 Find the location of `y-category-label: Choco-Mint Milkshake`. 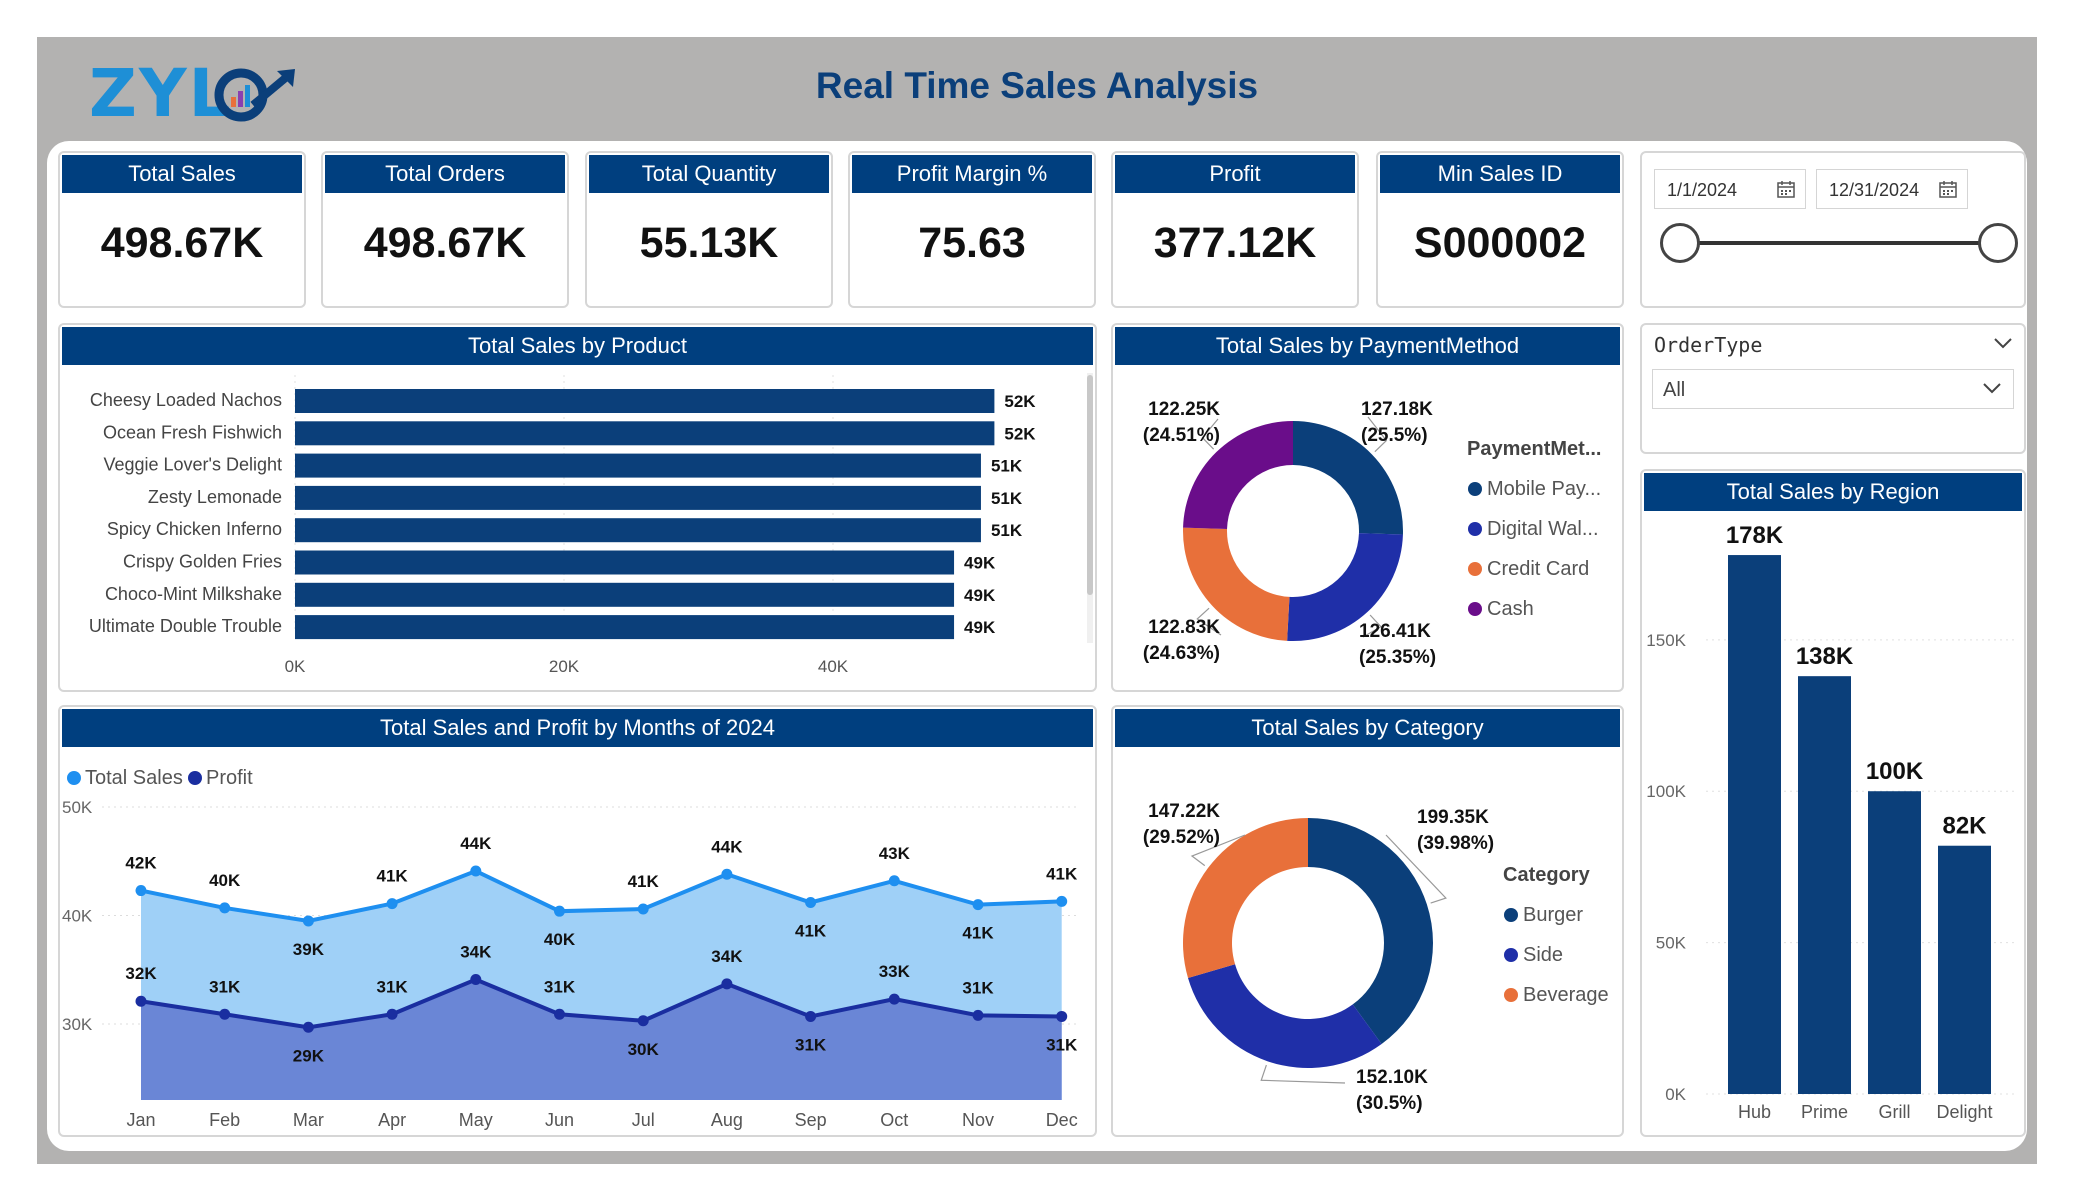

y-category-label: Choco-Mint Milkshake is located at coordinates (193, 594).